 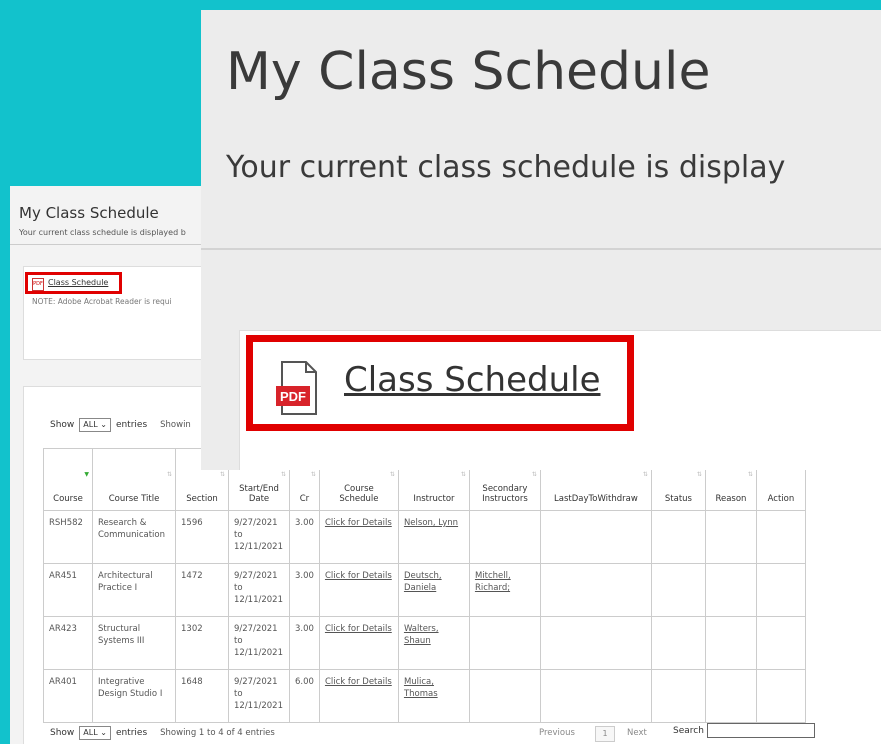 I want to click on col-label: Course, so click(x=68, y=499).